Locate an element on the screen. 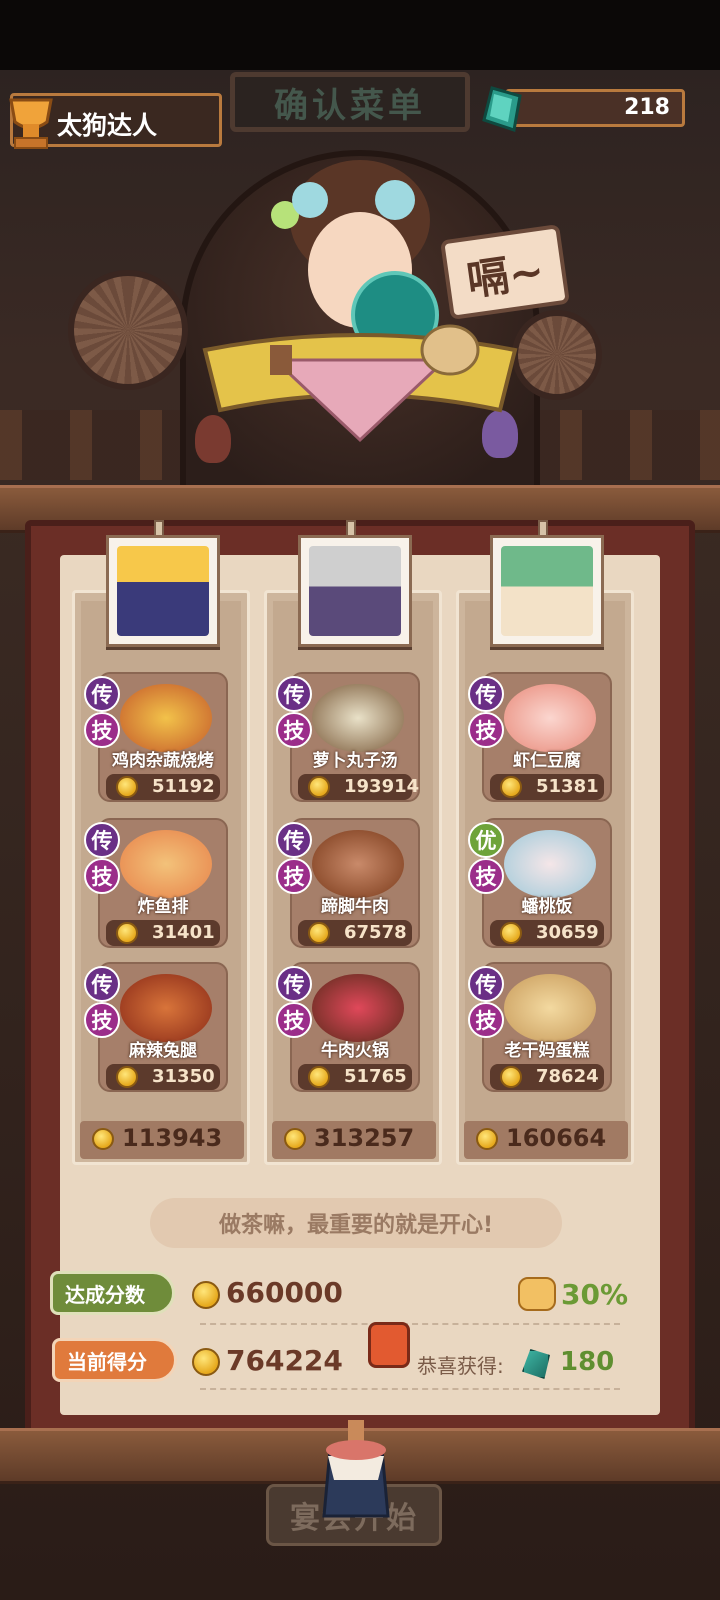  dish-price-bar: 31350 is located at coordinates (163, 1077).